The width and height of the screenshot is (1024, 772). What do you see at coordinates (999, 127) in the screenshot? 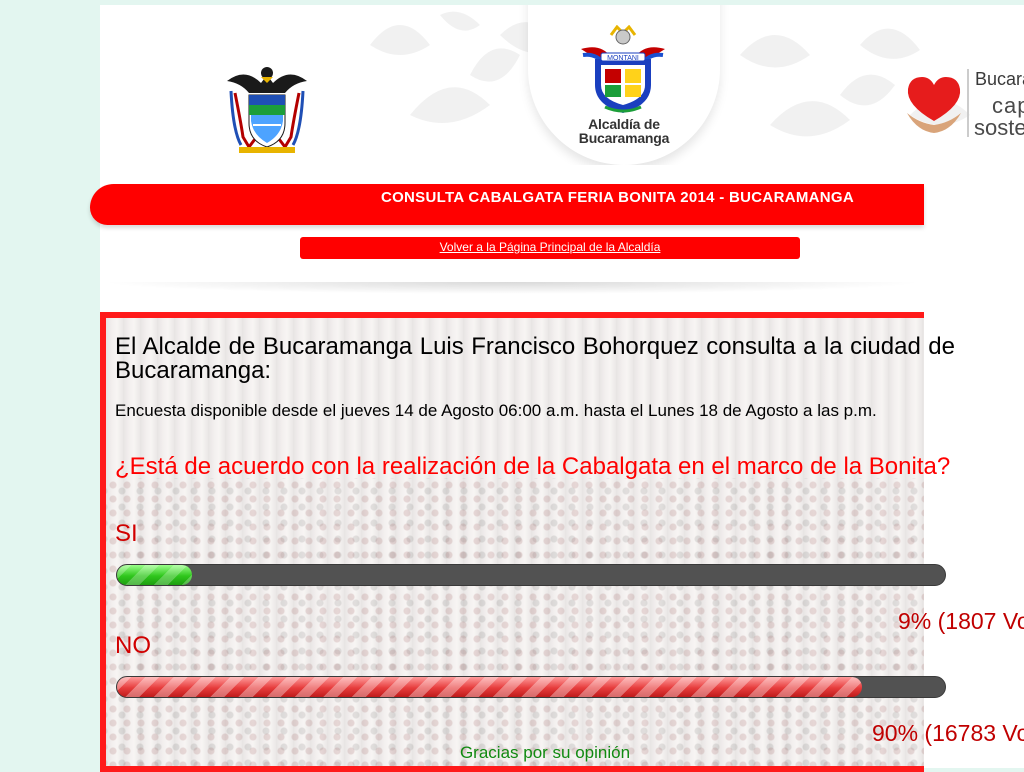
I see `capital-logo-line-3: soste` at bounding box center [999, 127].